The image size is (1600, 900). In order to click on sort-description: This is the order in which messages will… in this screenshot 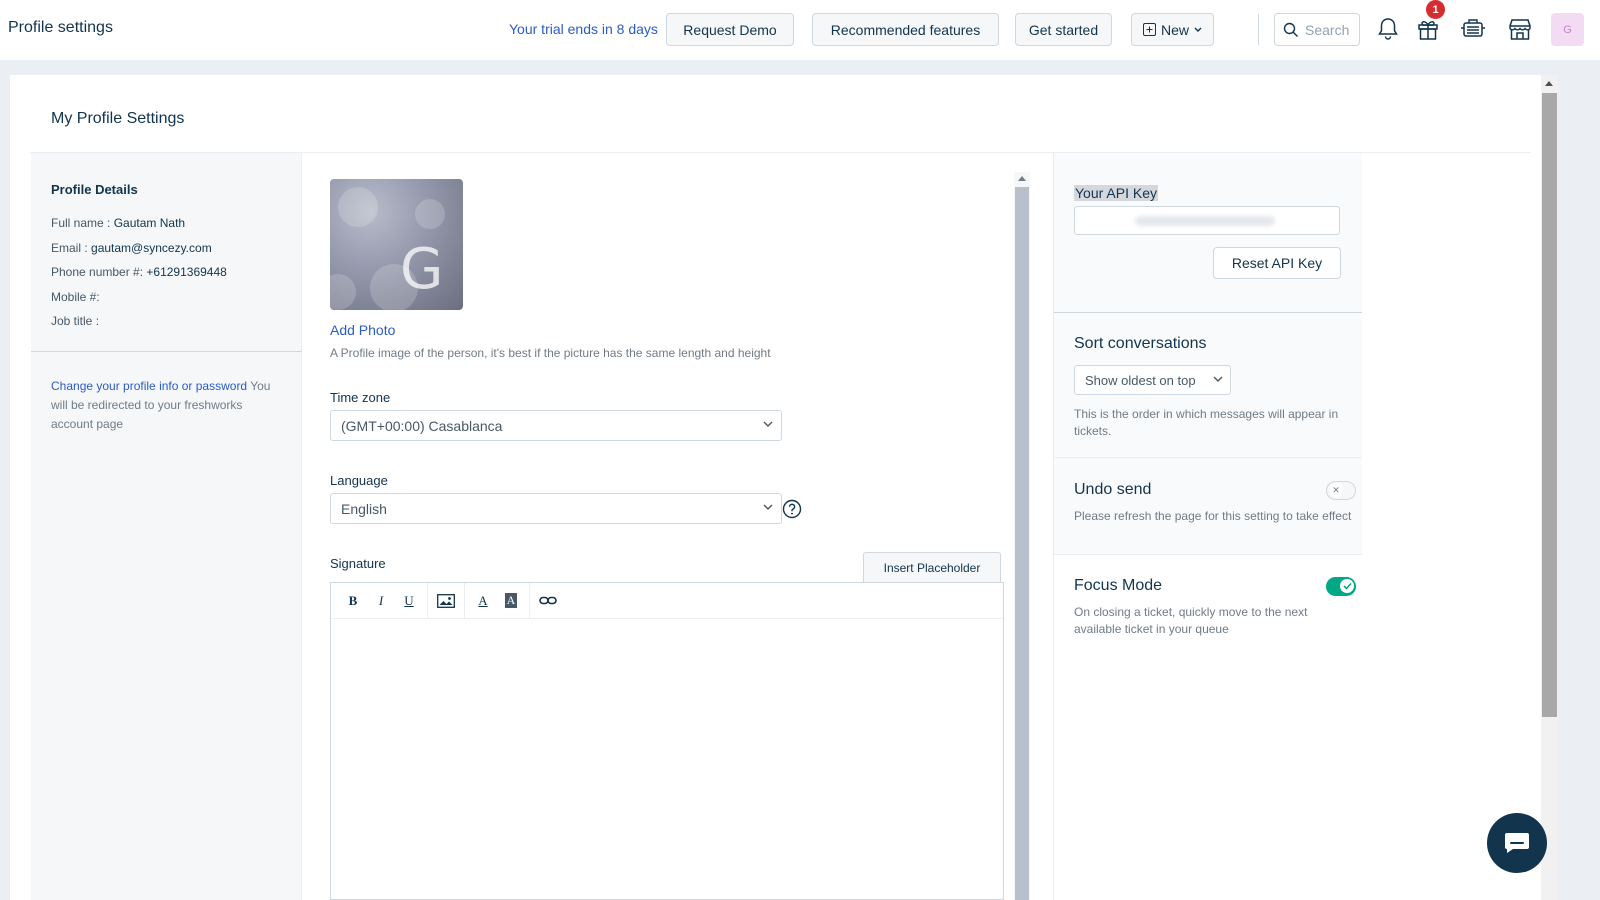, I will do `click(1206, 422)`.